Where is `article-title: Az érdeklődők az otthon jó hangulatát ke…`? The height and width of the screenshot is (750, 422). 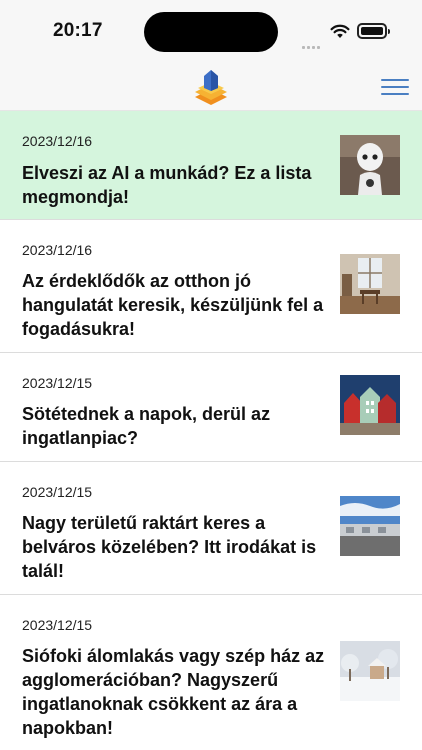
article-title: Az érdeklődők az otthon jó hangulatát ke… is located at coordinates (173, 305).